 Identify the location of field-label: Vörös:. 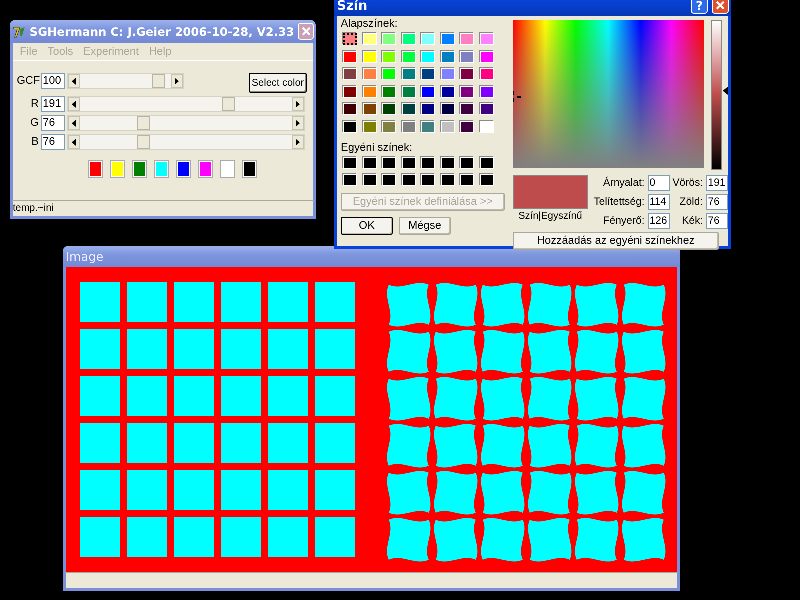
(688, 183).